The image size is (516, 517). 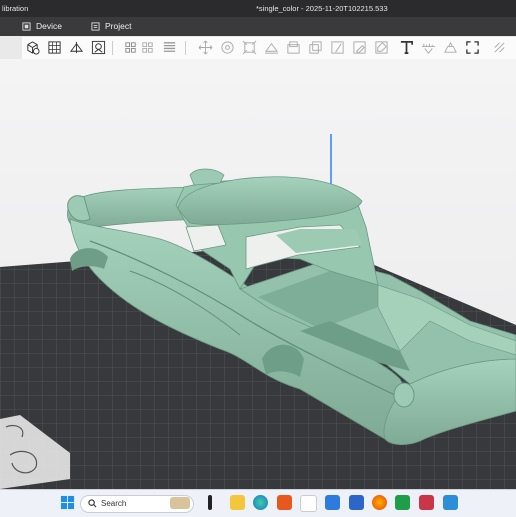 I want to click on windows-taskbar: Search, so click(x=258, y=503).